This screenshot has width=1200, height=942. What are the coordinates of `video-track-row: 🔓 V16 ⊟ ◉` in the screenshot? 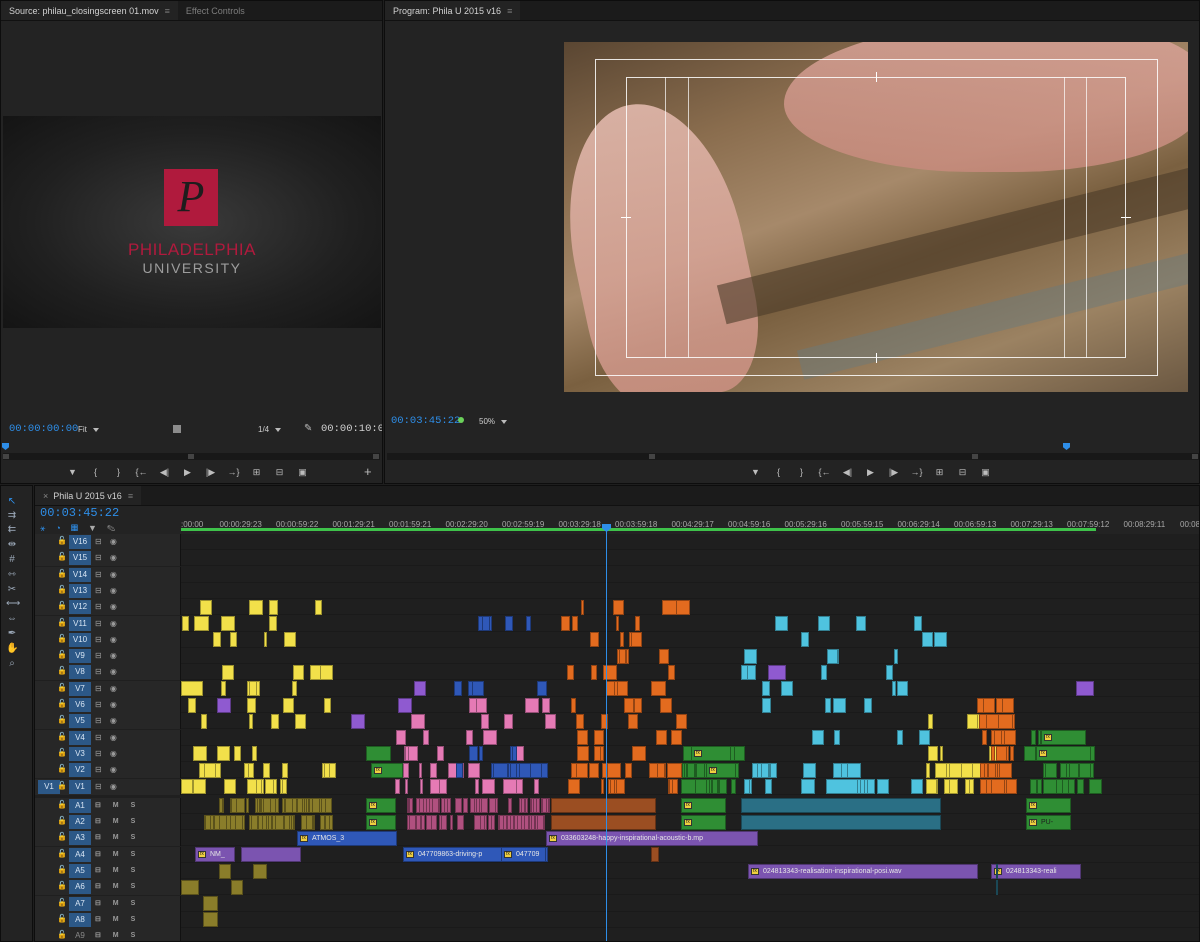 It's located at (617, 542).